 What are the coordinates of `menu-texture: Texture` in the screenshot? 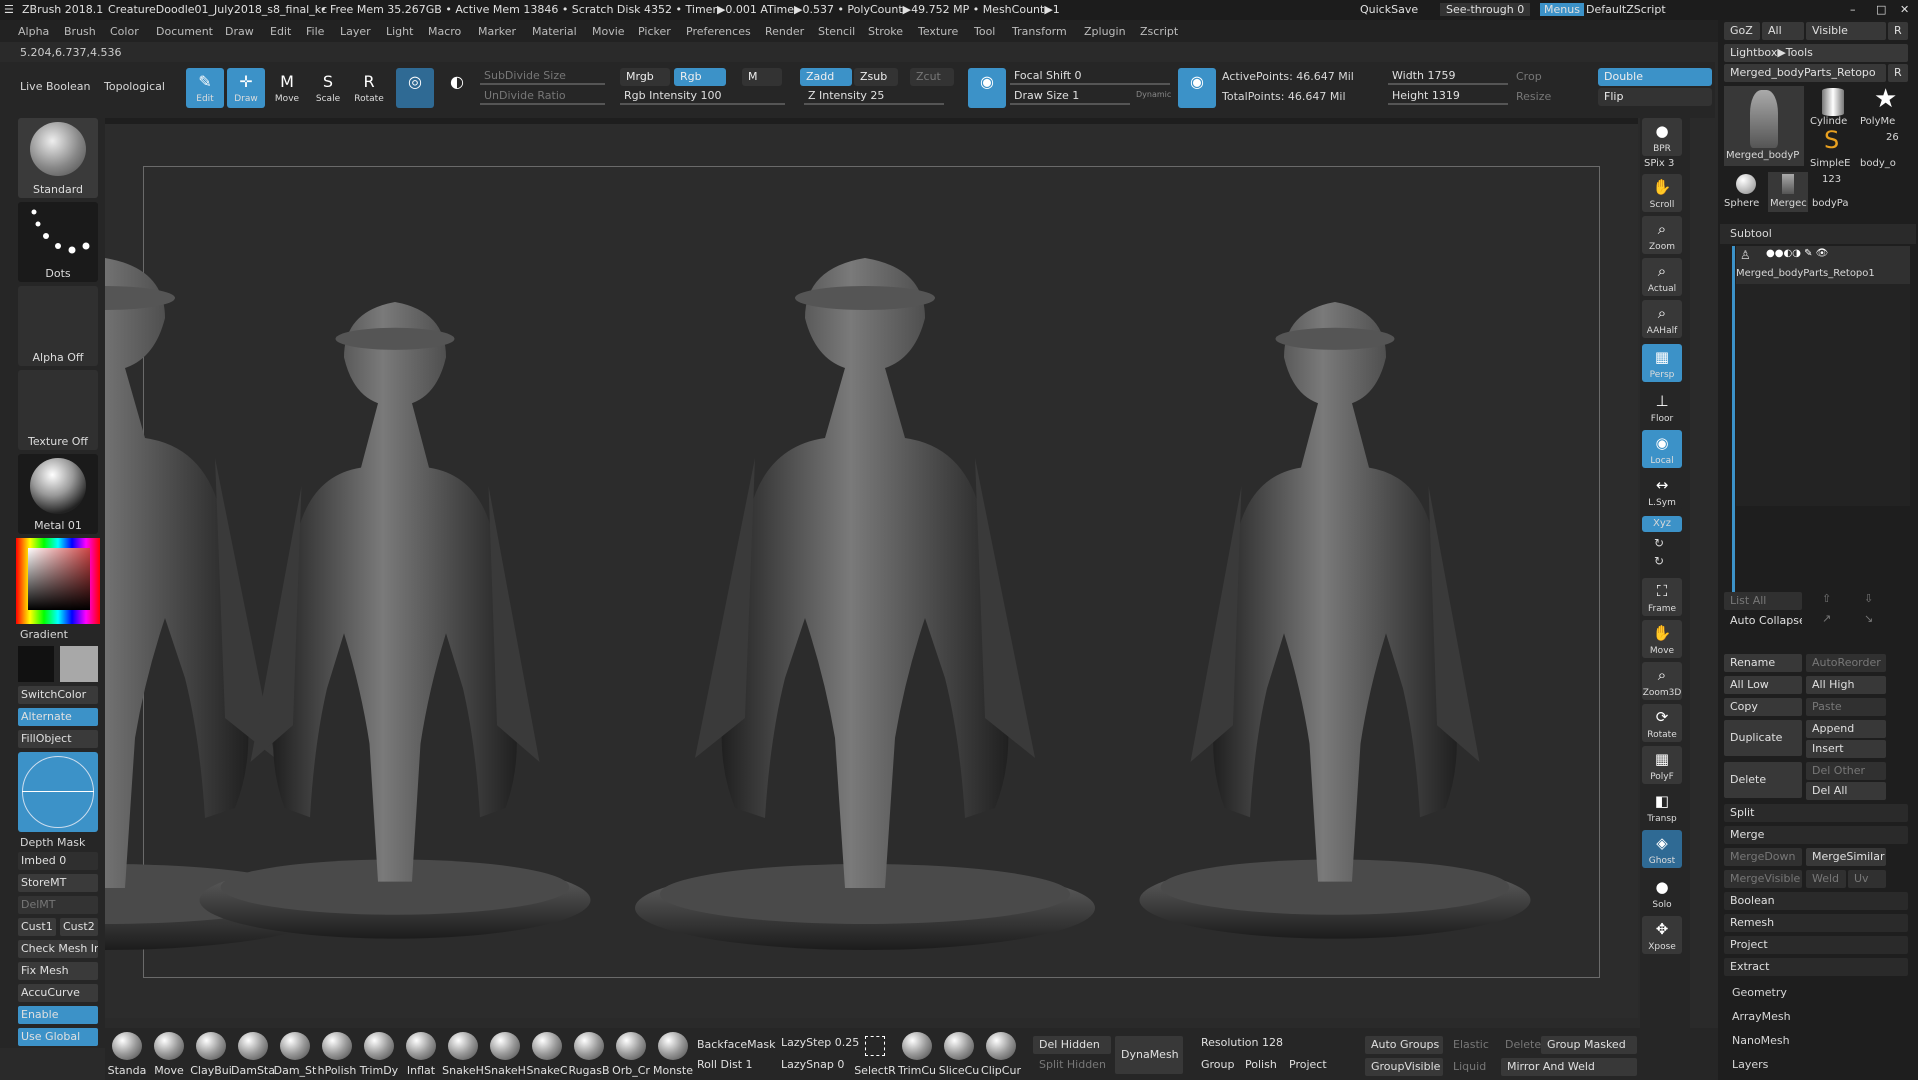 It's located at (938, 31).